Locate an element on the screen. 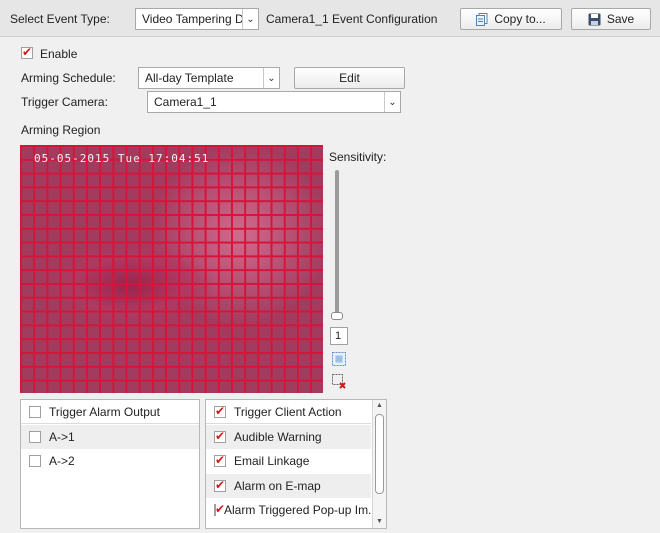 This screenshot has height=533, width=660. list-item-label: Email Linkage is located at coordinates (272, 461).